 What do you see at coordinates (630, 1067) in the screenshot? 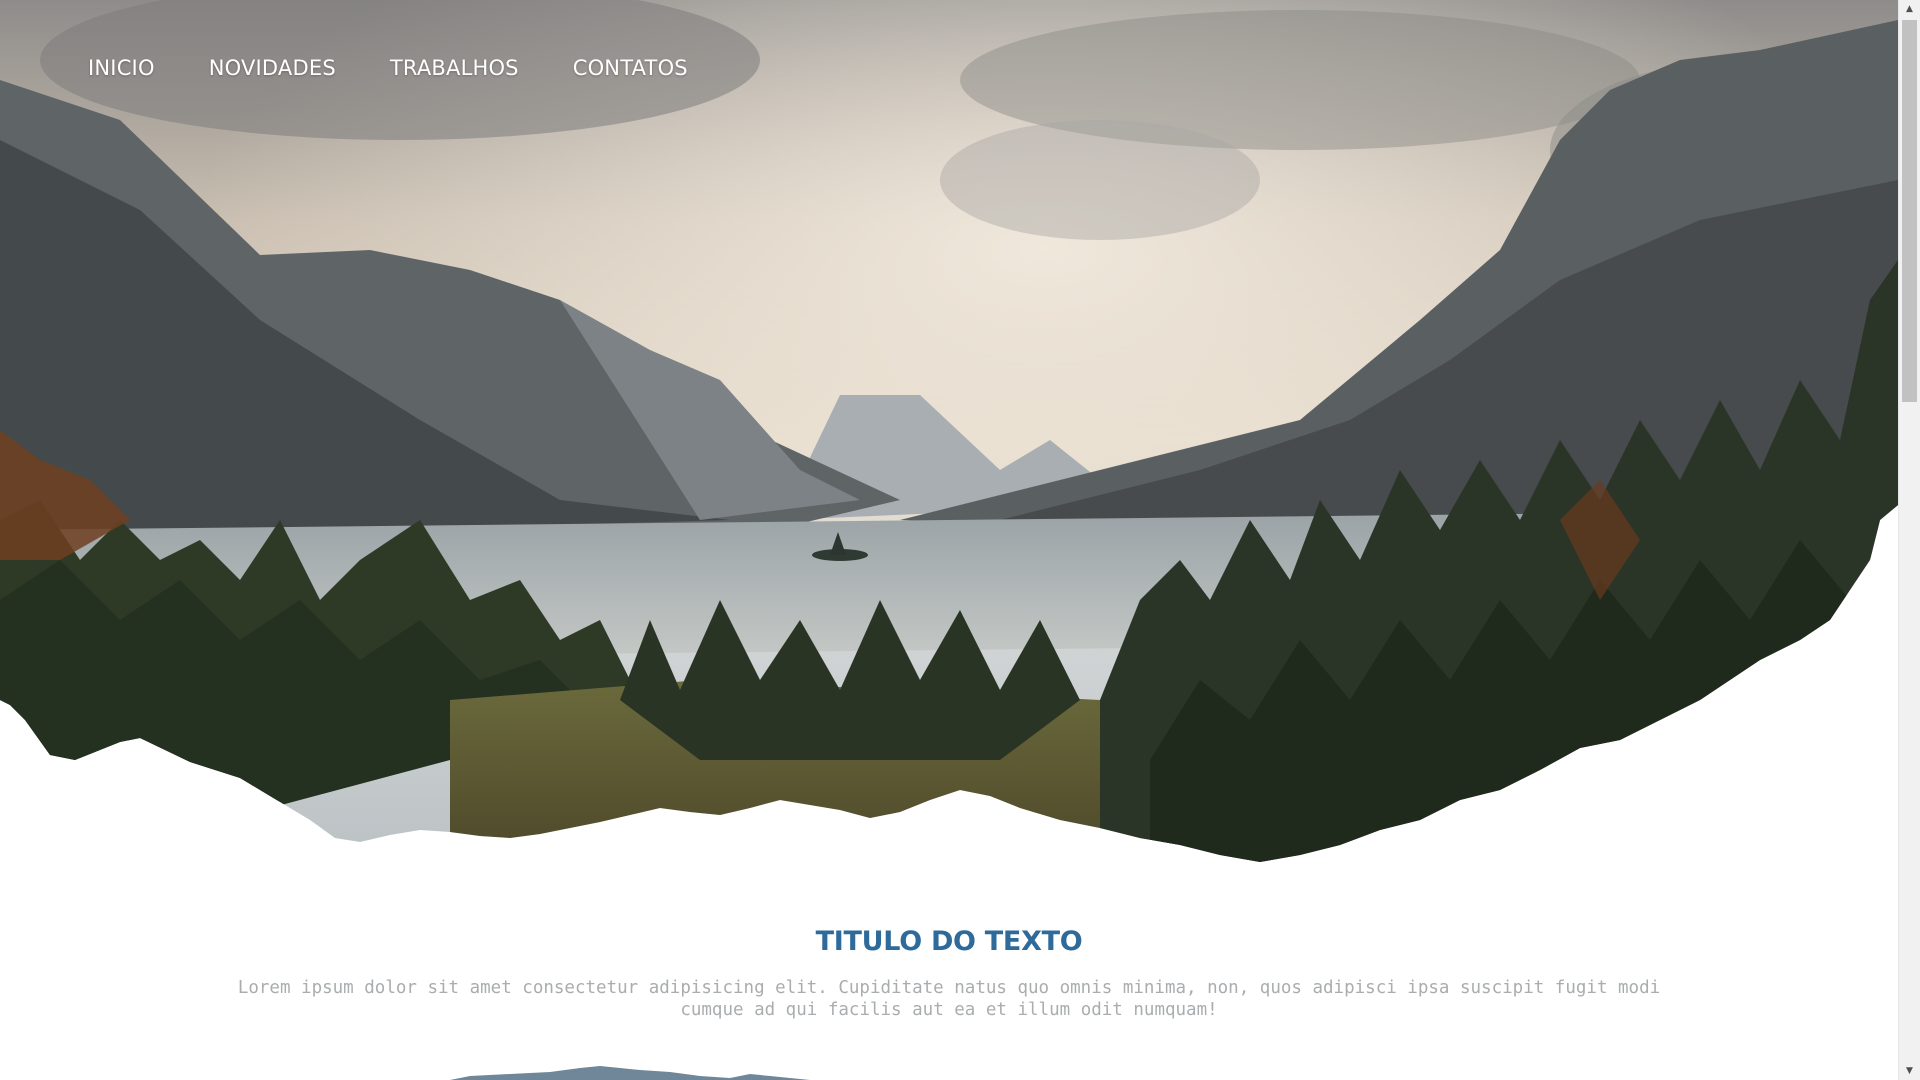
I see `next-image-peek` at bounding box center [630, 1067].